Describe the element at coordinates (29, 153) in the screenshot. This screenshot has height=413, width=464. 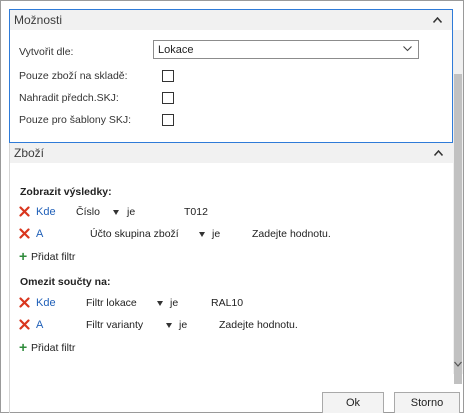
I see `goods-title: Zboží` at that location.